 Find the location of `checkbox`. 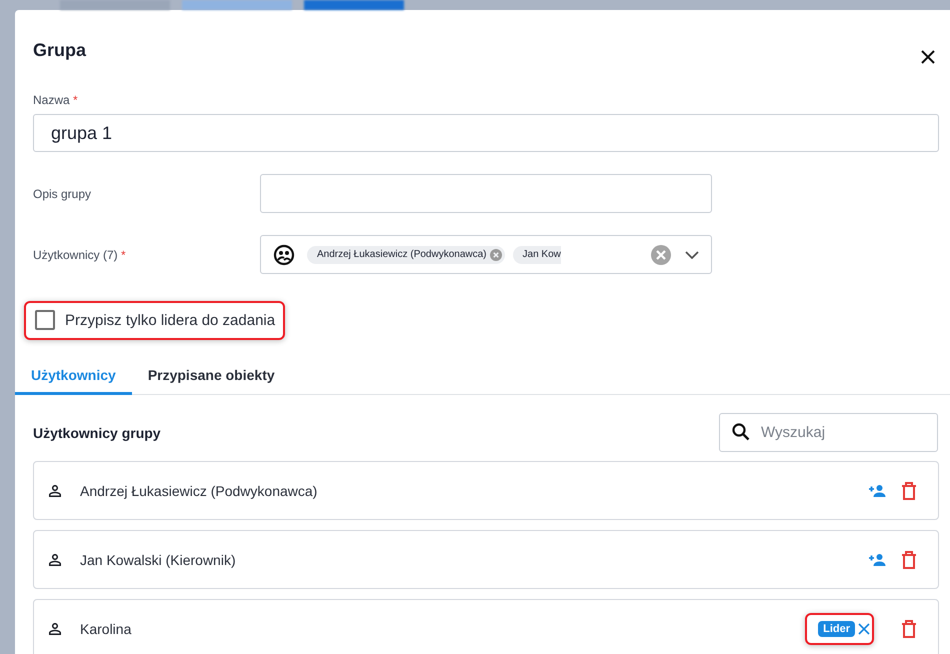

checkbox is located at coordinates (45, 320).